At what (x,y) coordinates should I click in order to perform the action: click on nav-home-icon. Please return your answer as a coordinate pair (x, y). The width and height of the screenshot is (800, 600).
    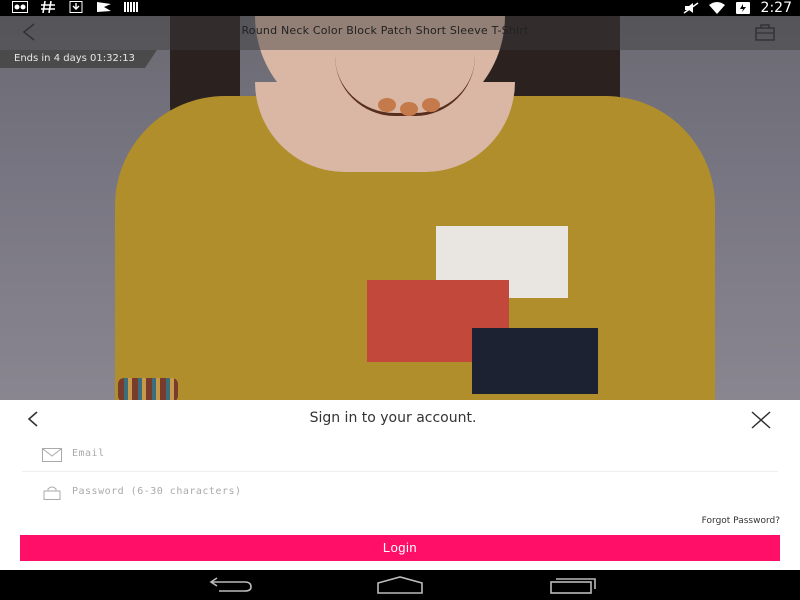
    Looking at the image, I should click on (400, 585).